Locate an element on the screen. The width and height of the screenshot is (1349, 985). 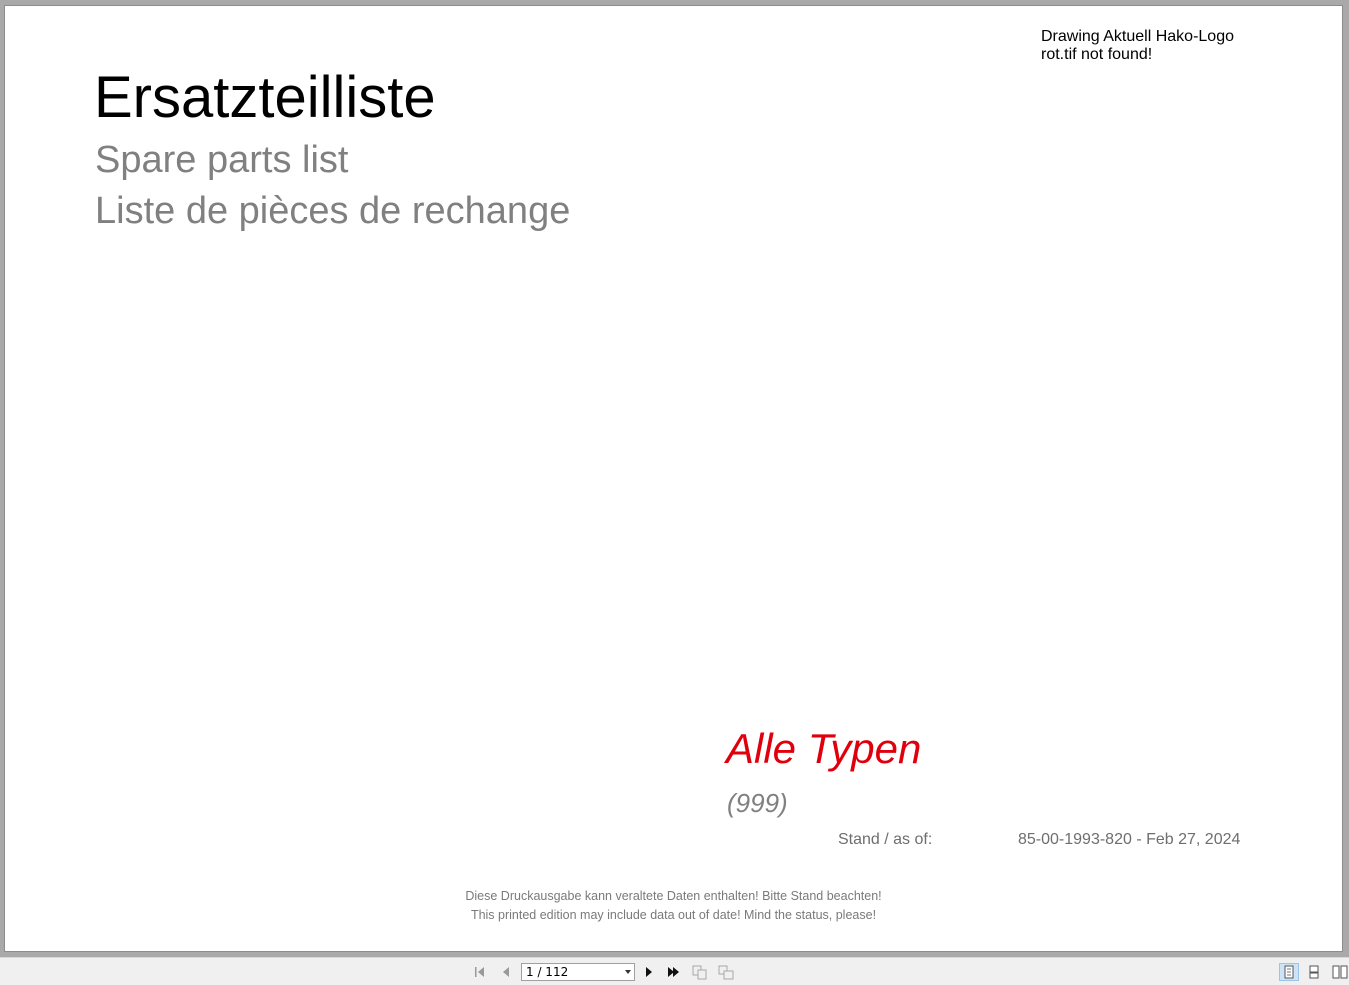
previous-page-button is located at coordinates (506, 972).